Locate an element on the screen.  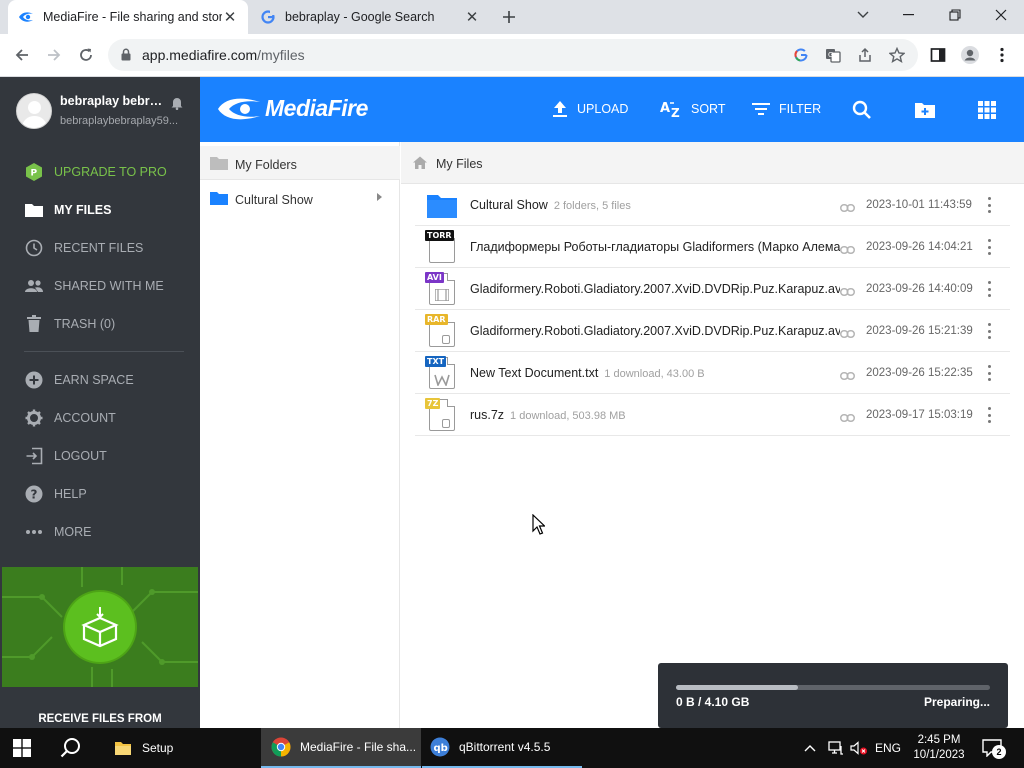
address-bar: app.mediafire.com/myfiles G is located at coordinates (513, 55).